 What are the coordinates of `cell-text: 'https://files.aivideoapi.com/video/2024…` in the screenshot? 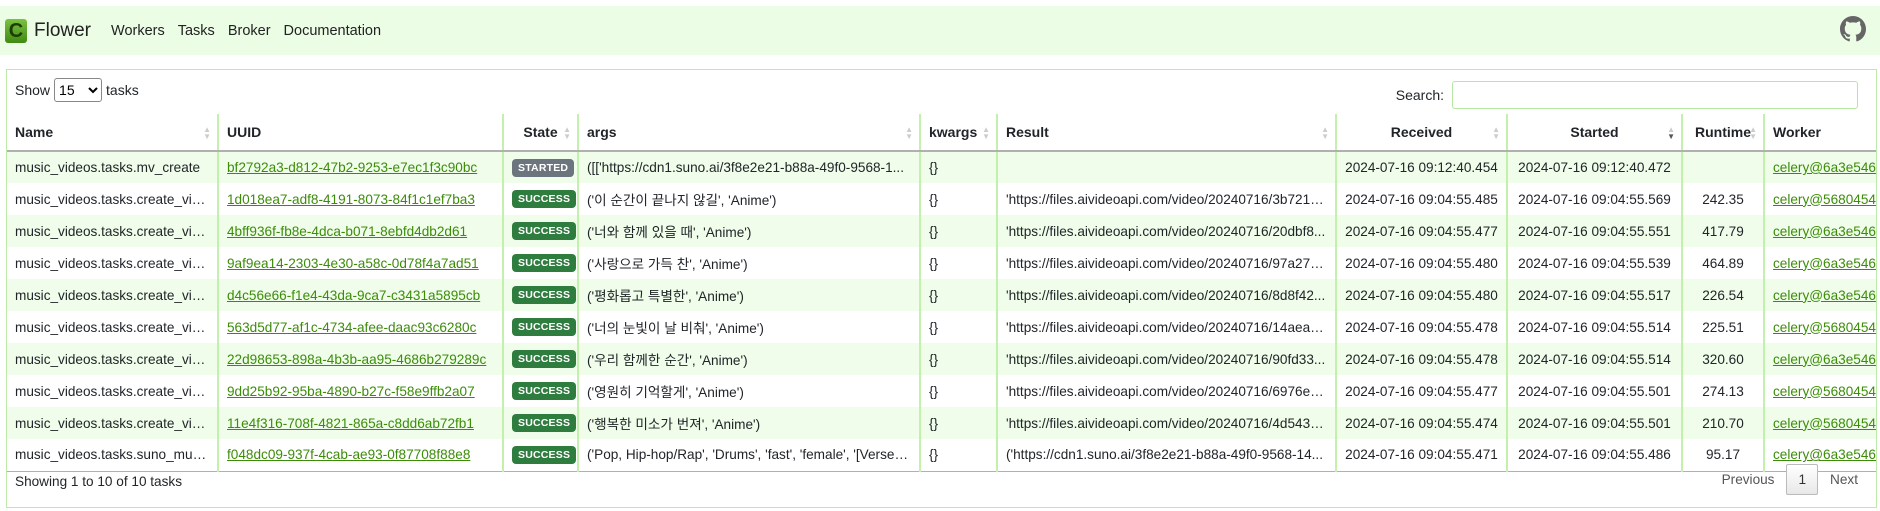 It's located at (1168, 327).